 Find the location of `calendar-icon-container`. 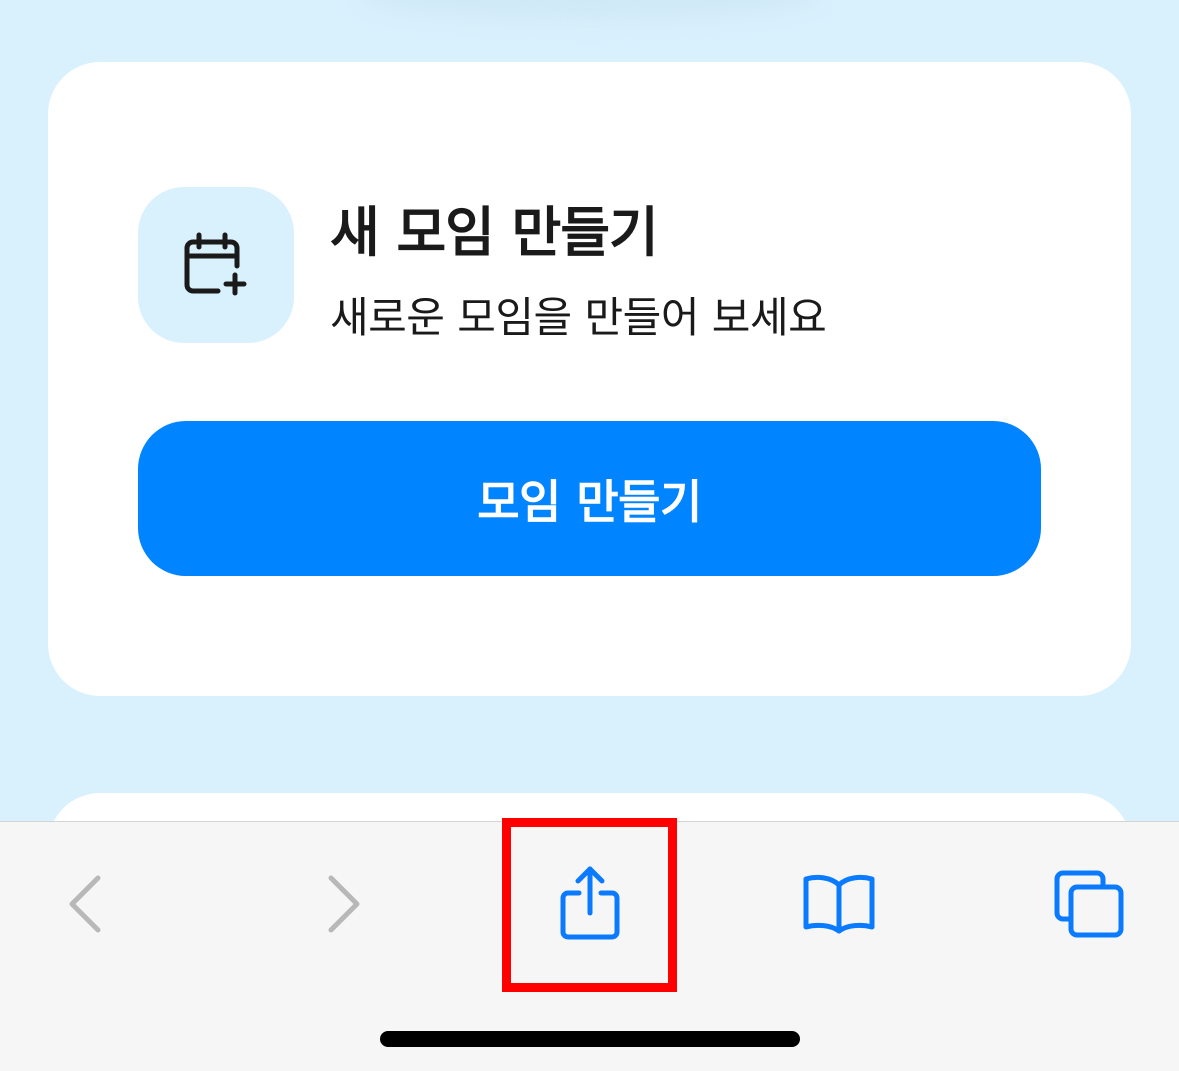

calendar-icon-container is located at coordinates (216, 265).